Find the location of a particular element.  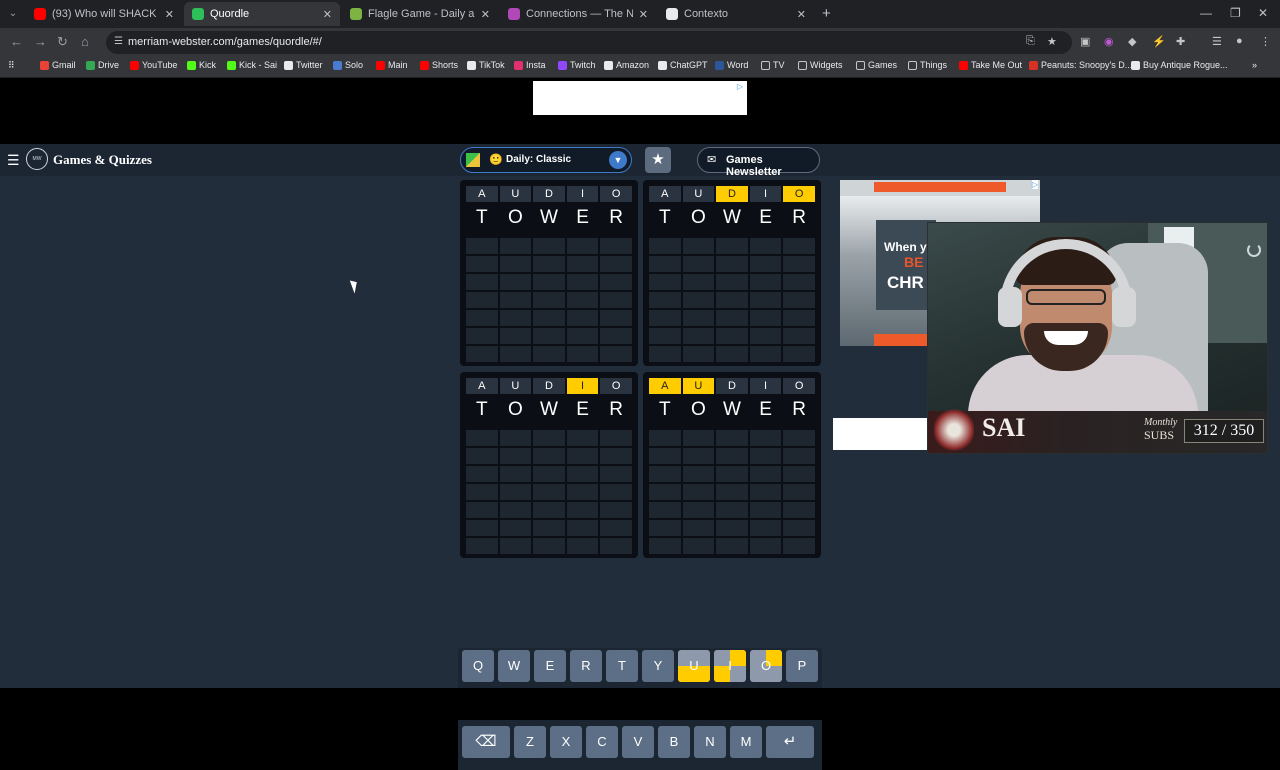

key-z: Z is located at coordinates (530, 742).